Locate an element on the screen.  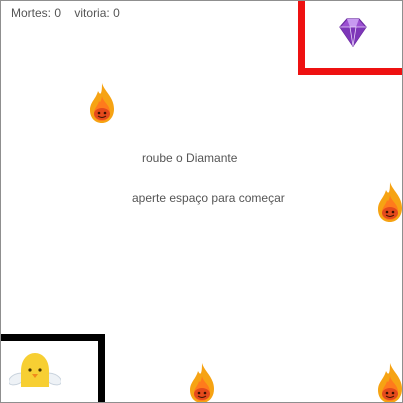
deaths-label: Mortes: is located at coordinates (31, 13).